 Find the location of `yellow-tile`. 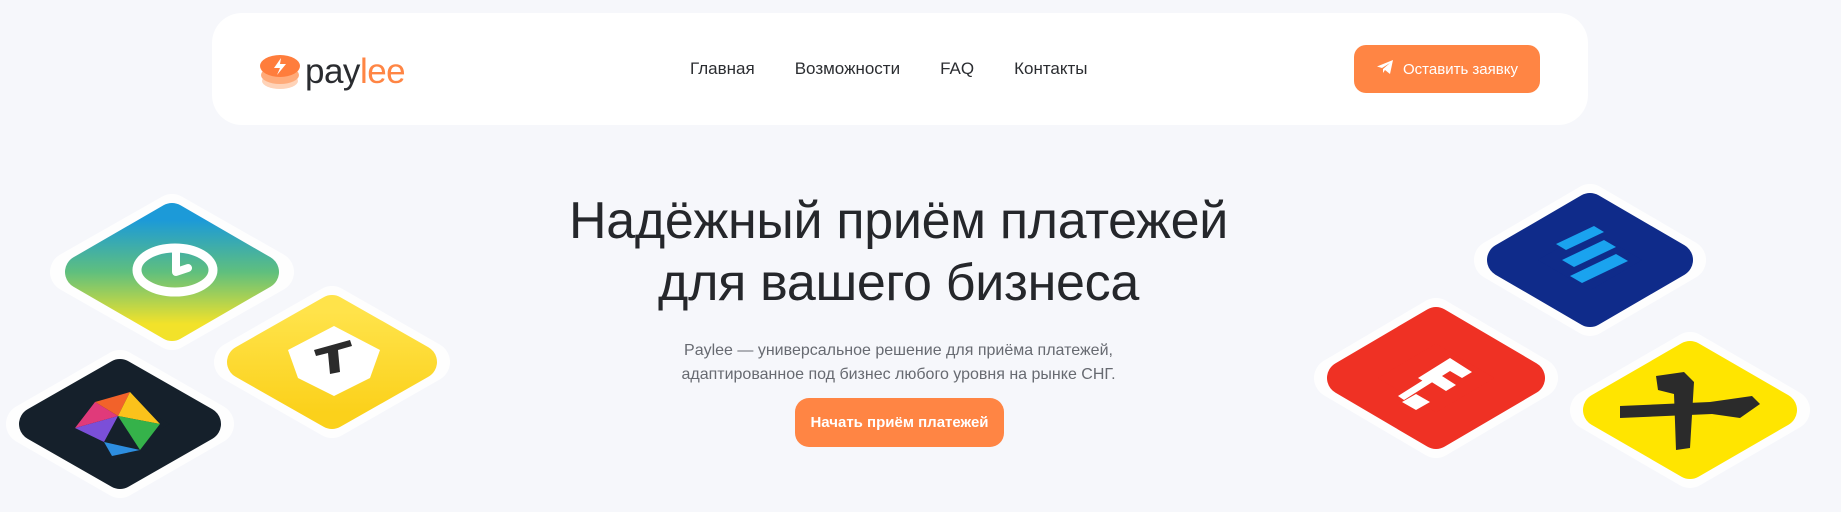

yellow-tile is located at coordinates (1690, 410).